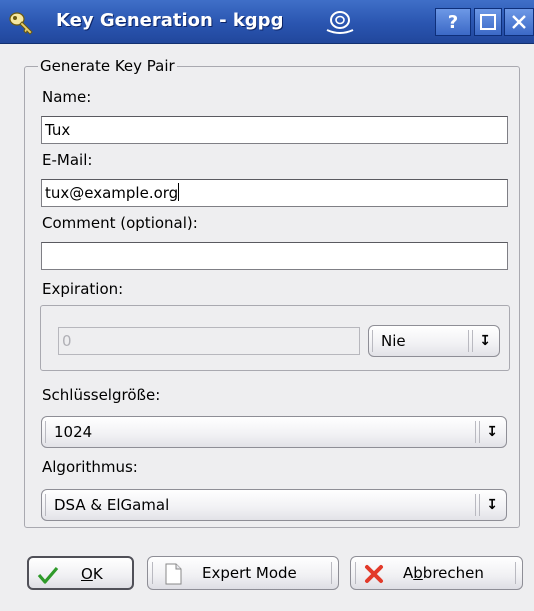 Image resolution: width=534 pixels, height=611 pixels. Describe the element at coordinates (101, 395) in the screenshot. I see `keysize-label: Schlüsselgröße:` at that location.